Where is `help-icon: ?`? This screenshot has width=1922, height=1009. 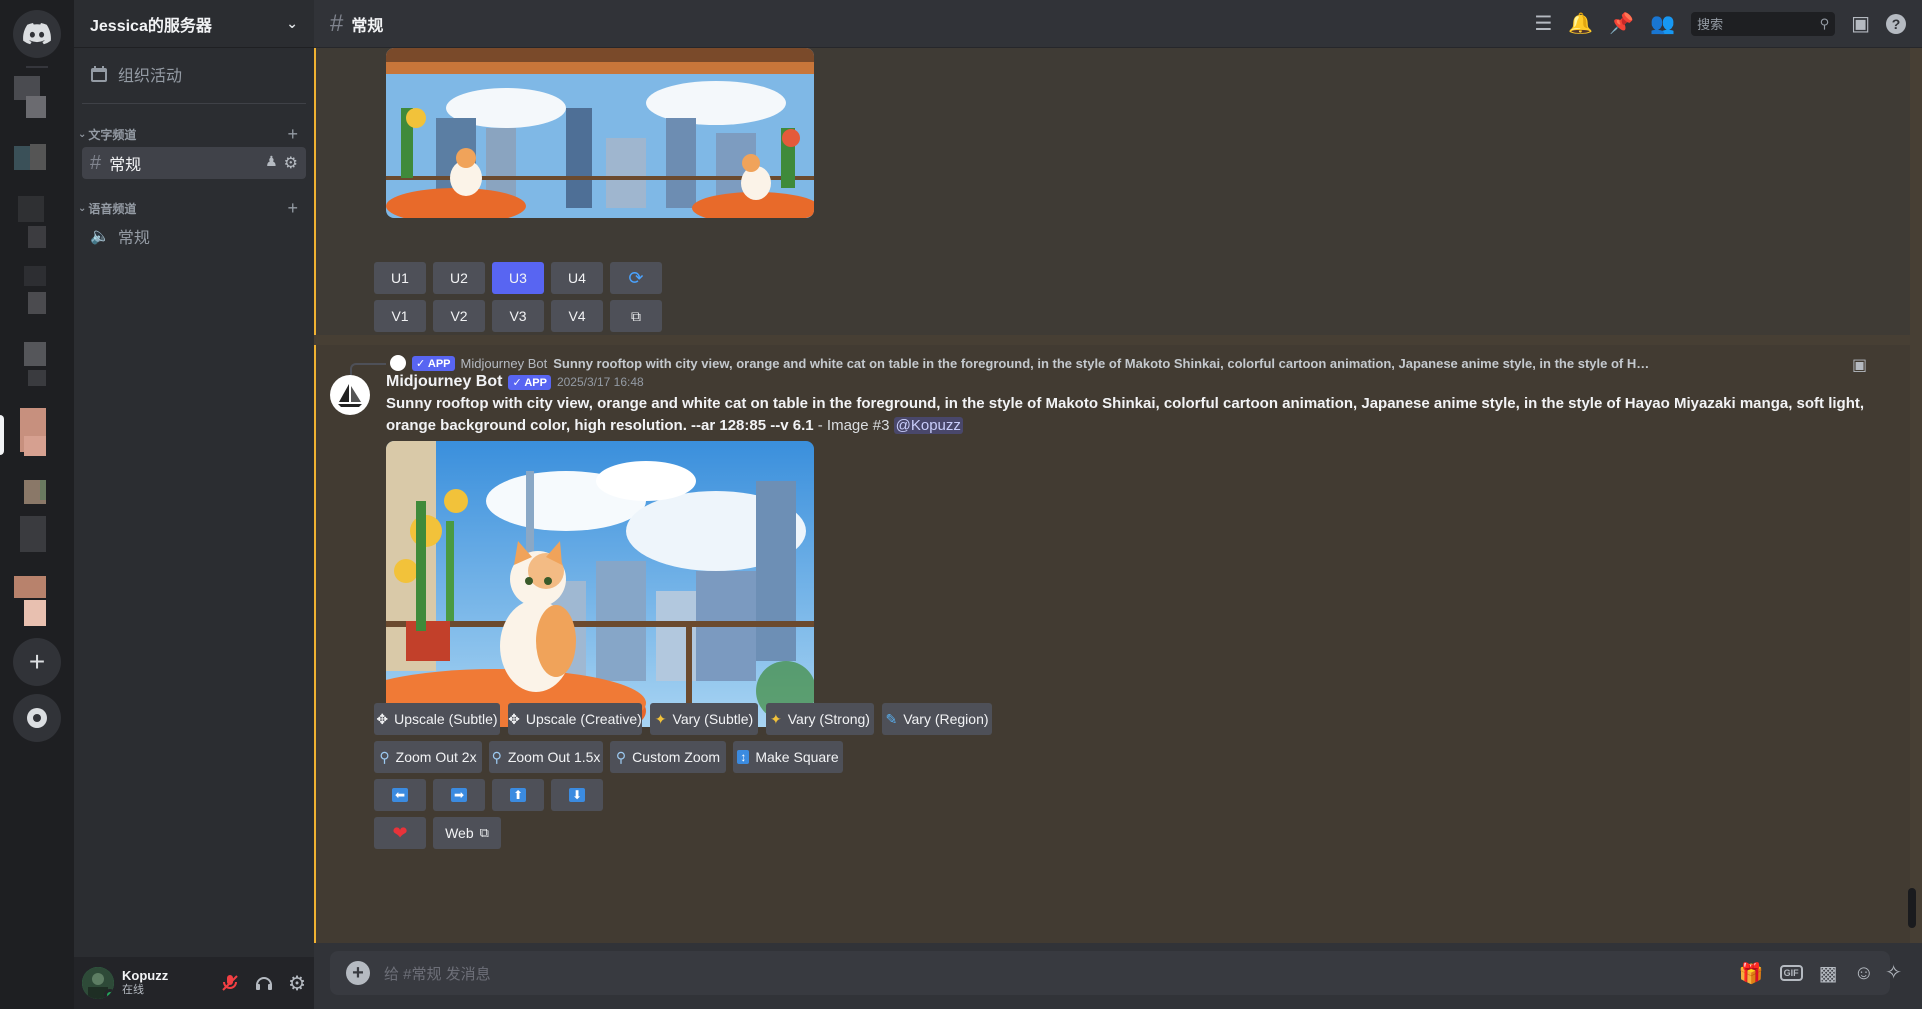
help-icon: ? is located at coordinates (1896, 23).